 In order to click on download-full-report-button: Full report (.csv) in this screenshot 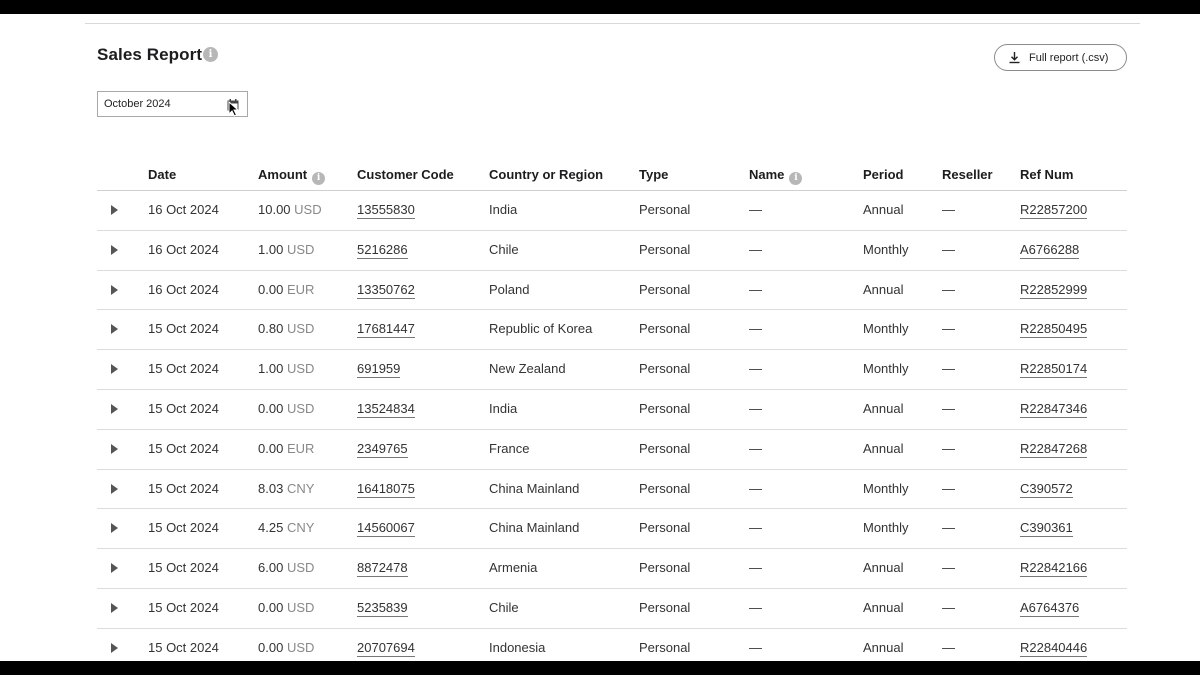, I will do `click(1060, 57)`.